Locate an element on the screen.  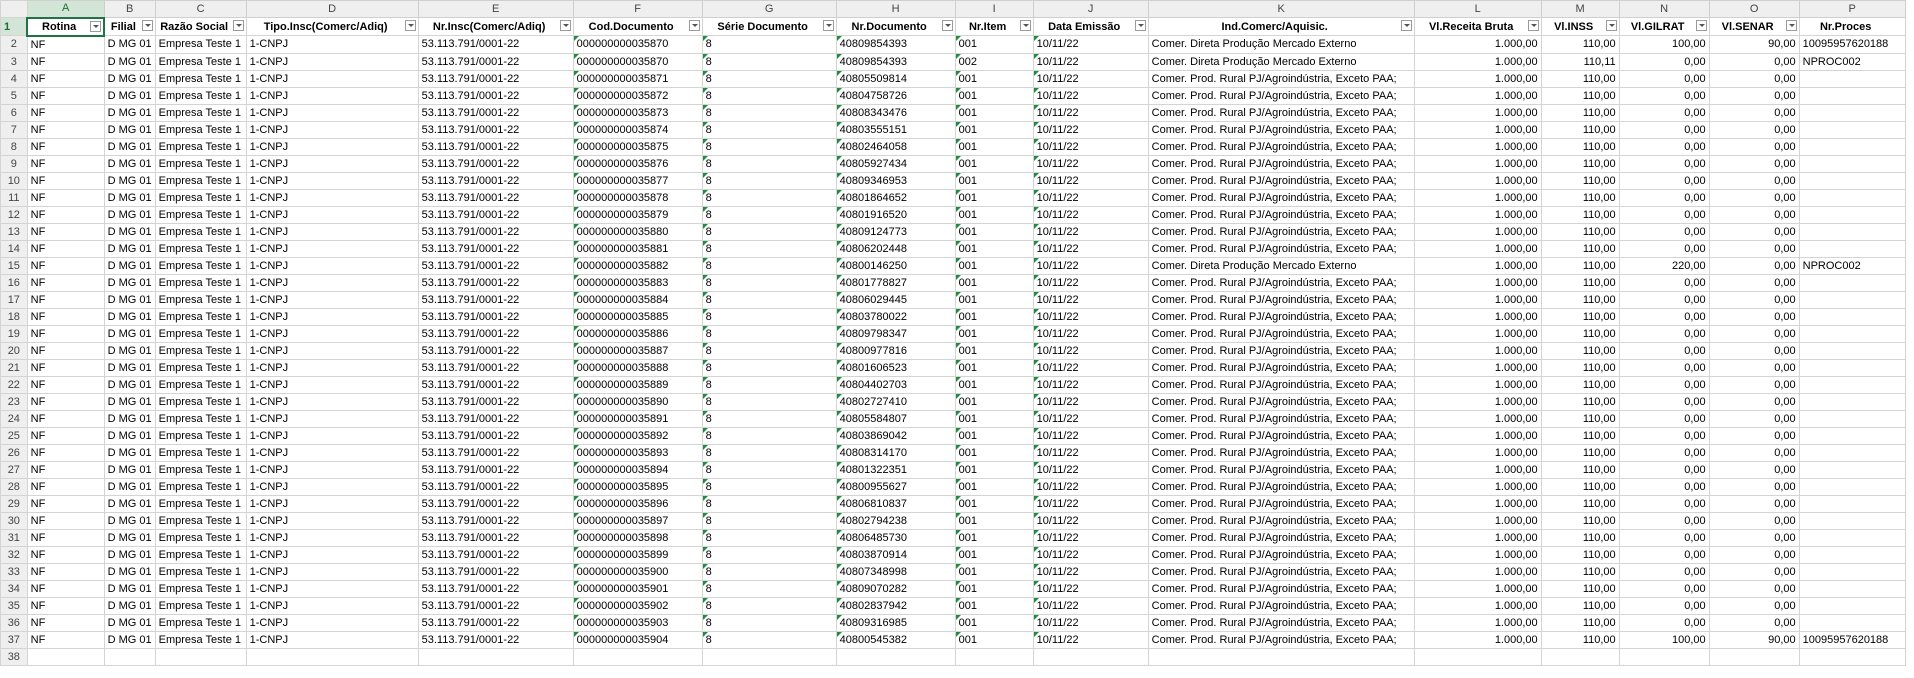
row-number: 15 is located at coordinates (14, 265).